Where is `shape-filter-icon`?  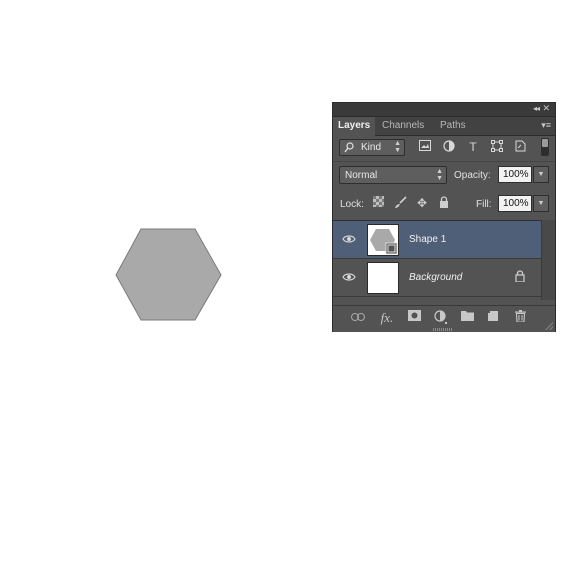 shape-filter-icon is located at coordinates (497, 147).